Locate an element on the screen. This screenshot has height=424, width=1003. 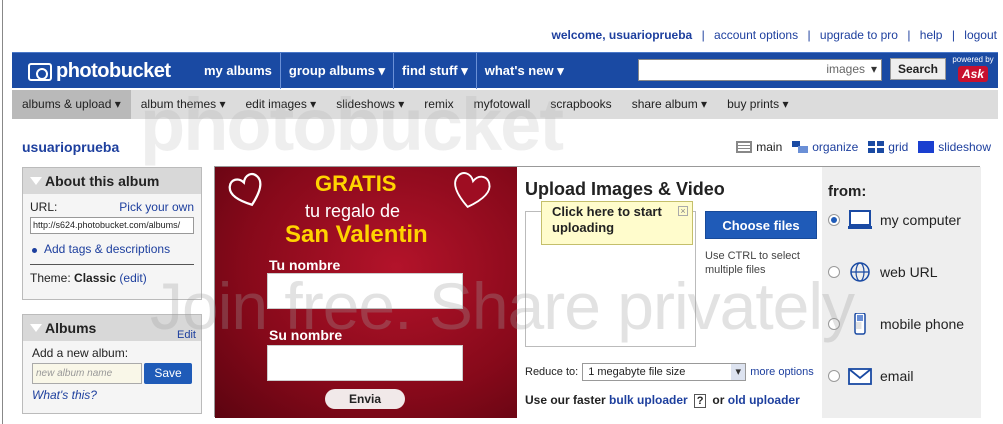
view-slideshow: slideshow is located at coordinates (954, 147).